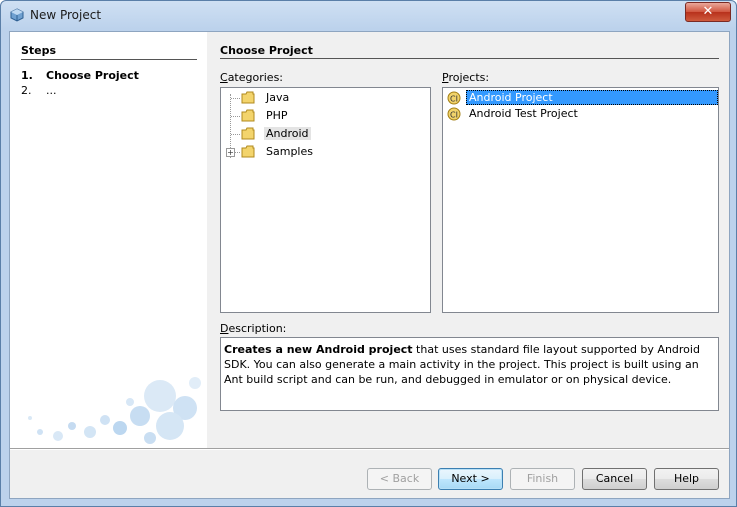 Image resolution: width=737 pixels, height=507 pixels. Describe the element at coordinates (523, 113) in the screenshot. I see `project-label: Android Test Project` at that location.